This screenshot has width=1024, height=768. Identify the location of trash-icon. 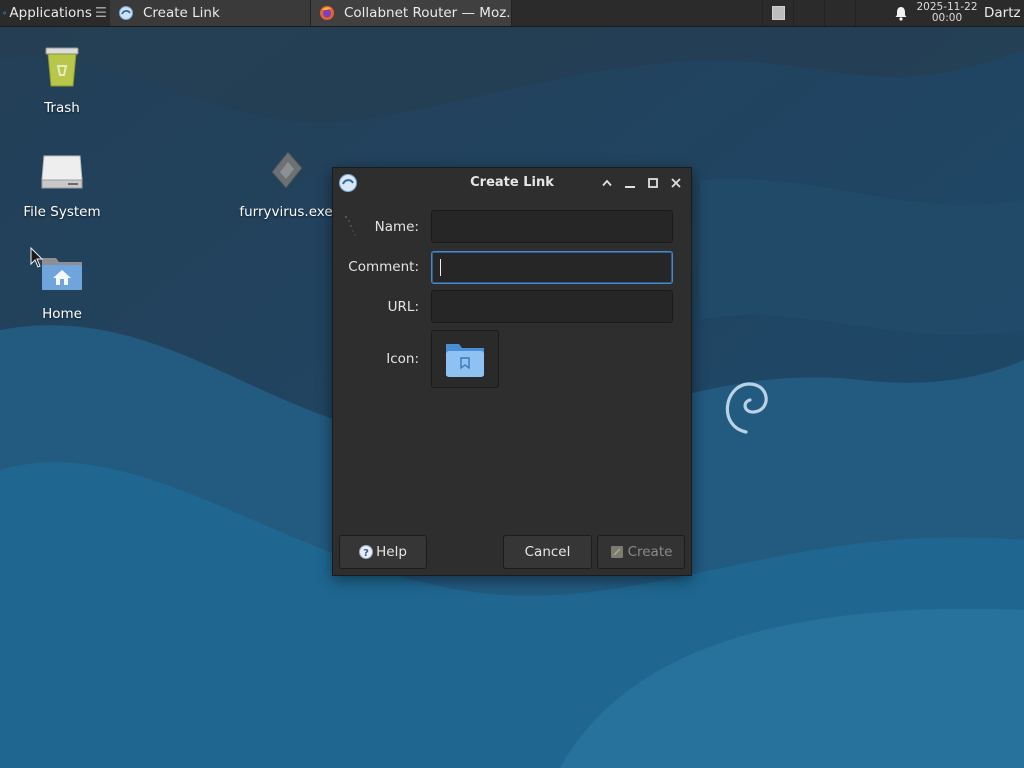
(62, 67).